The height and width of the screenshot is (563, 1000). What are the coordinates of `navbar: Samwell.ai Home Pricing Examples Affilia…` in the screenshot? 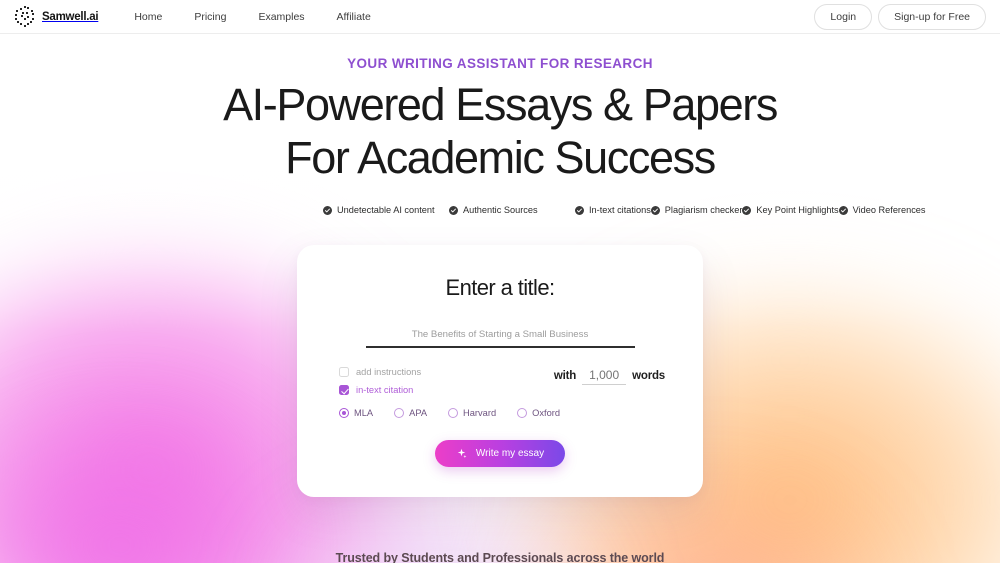 It's located at (500, 17).